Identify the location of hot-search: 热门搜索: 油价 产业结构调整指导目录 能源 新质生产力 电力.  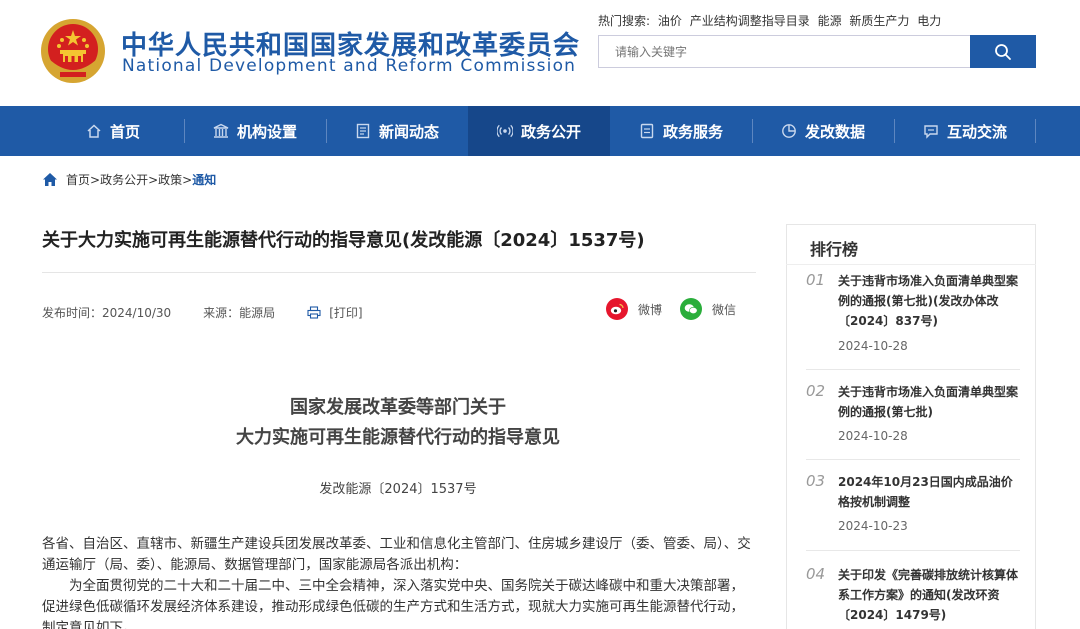
(771, 20).